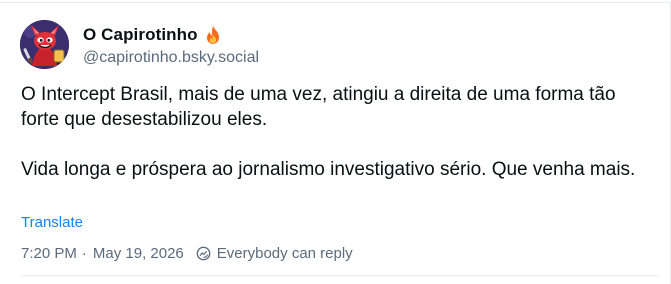 The width and height of the screenshot is (671, 284). I want to click on top-divider, so click(335, 2).